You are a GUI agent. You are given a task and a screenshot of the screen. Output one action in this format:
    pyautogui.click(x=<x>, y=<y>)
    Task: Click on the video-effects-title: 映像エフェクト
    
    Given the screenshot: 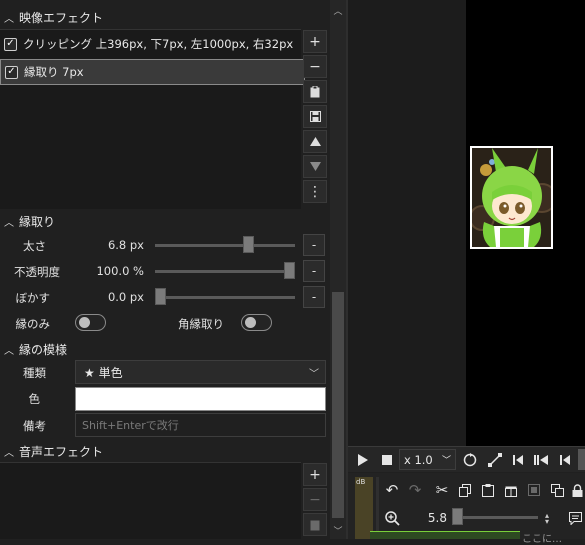 What is the action you would take?
    pyautogui.click(x=61, y=18)
    